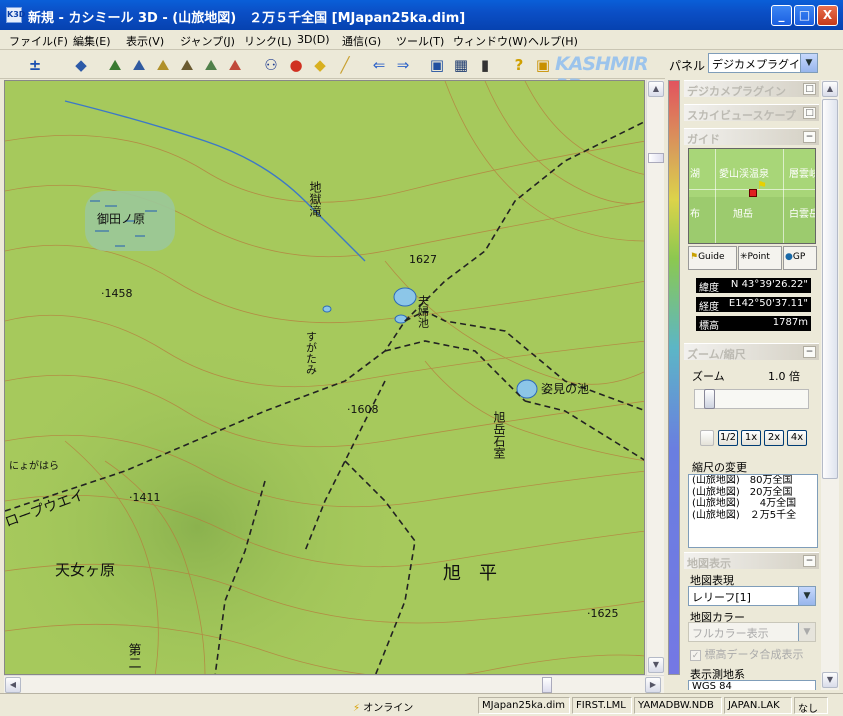  What do you see at coordinates (753, 493) in the screenshot?
I see `list-item: (山旅地図) 20万全国` at bounding box center [753, 493].